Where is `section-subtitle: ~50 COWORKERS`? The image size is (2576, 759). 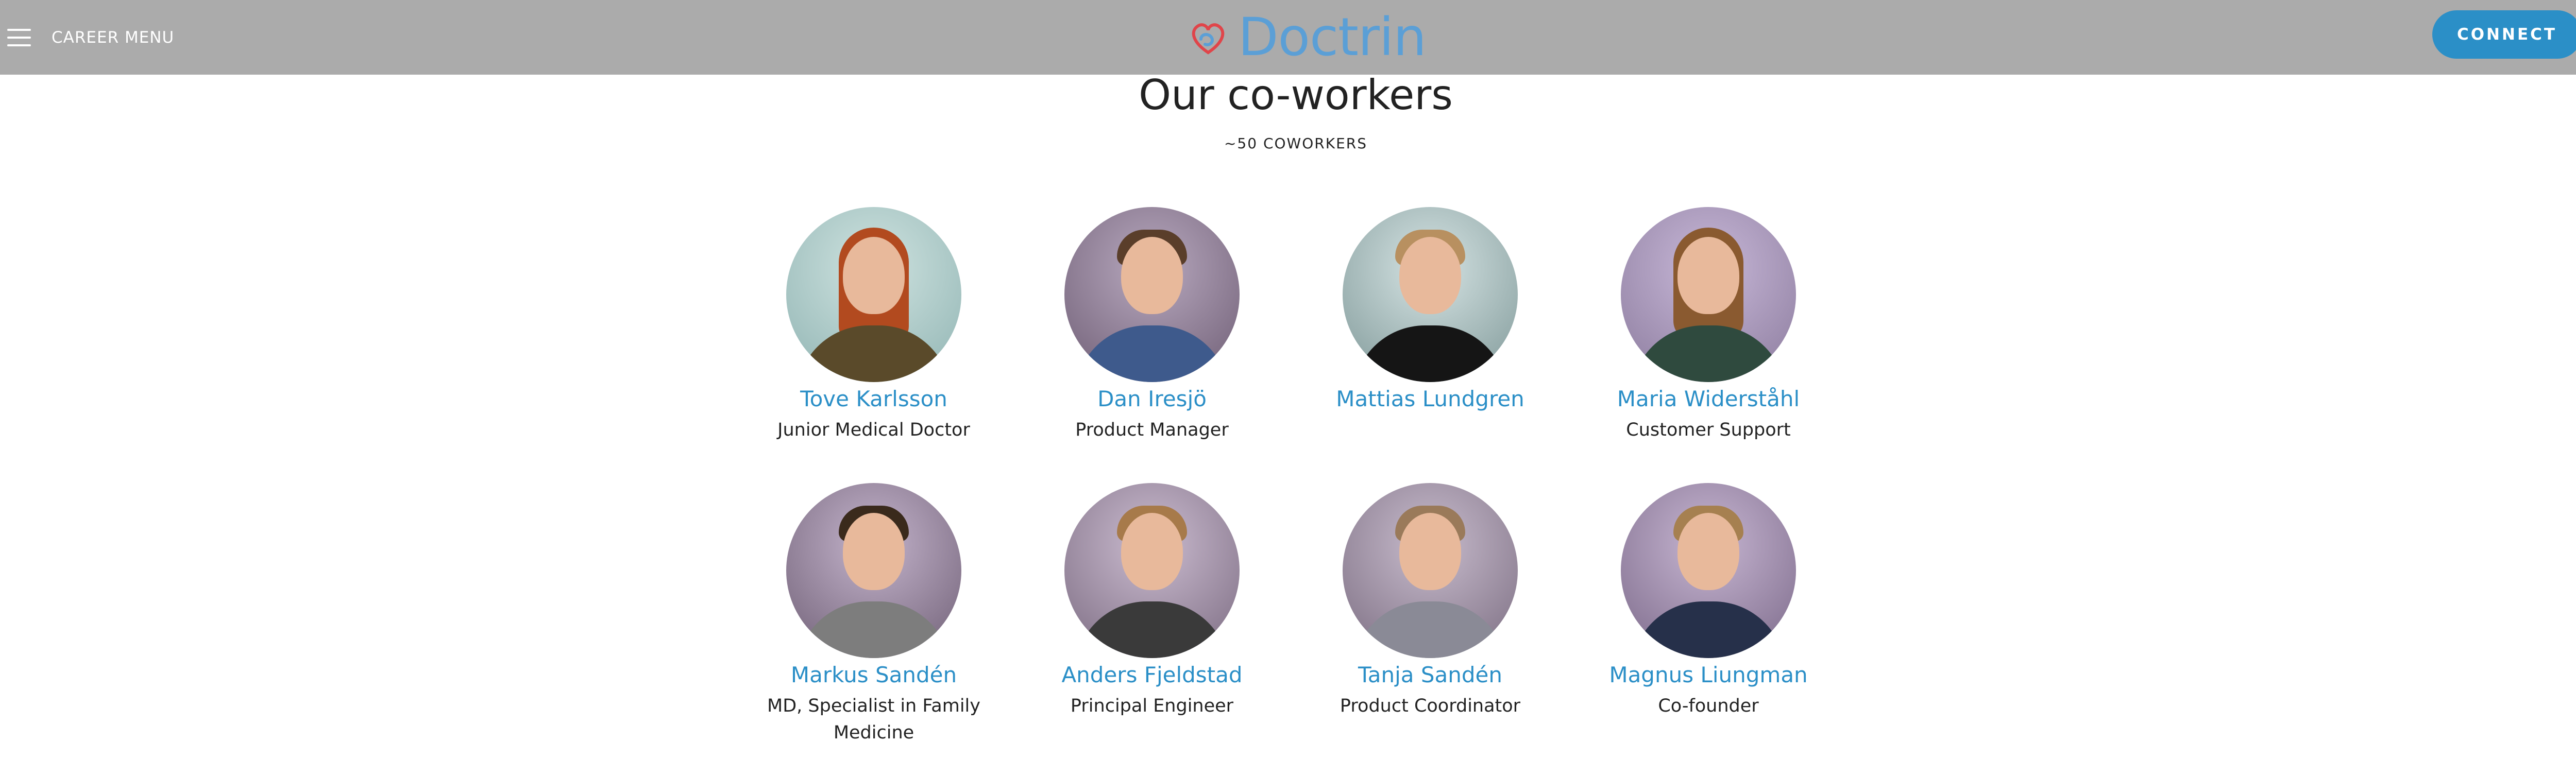 section-subtitle: ~50 COWORKERS is located at coordinates (1296, 144).